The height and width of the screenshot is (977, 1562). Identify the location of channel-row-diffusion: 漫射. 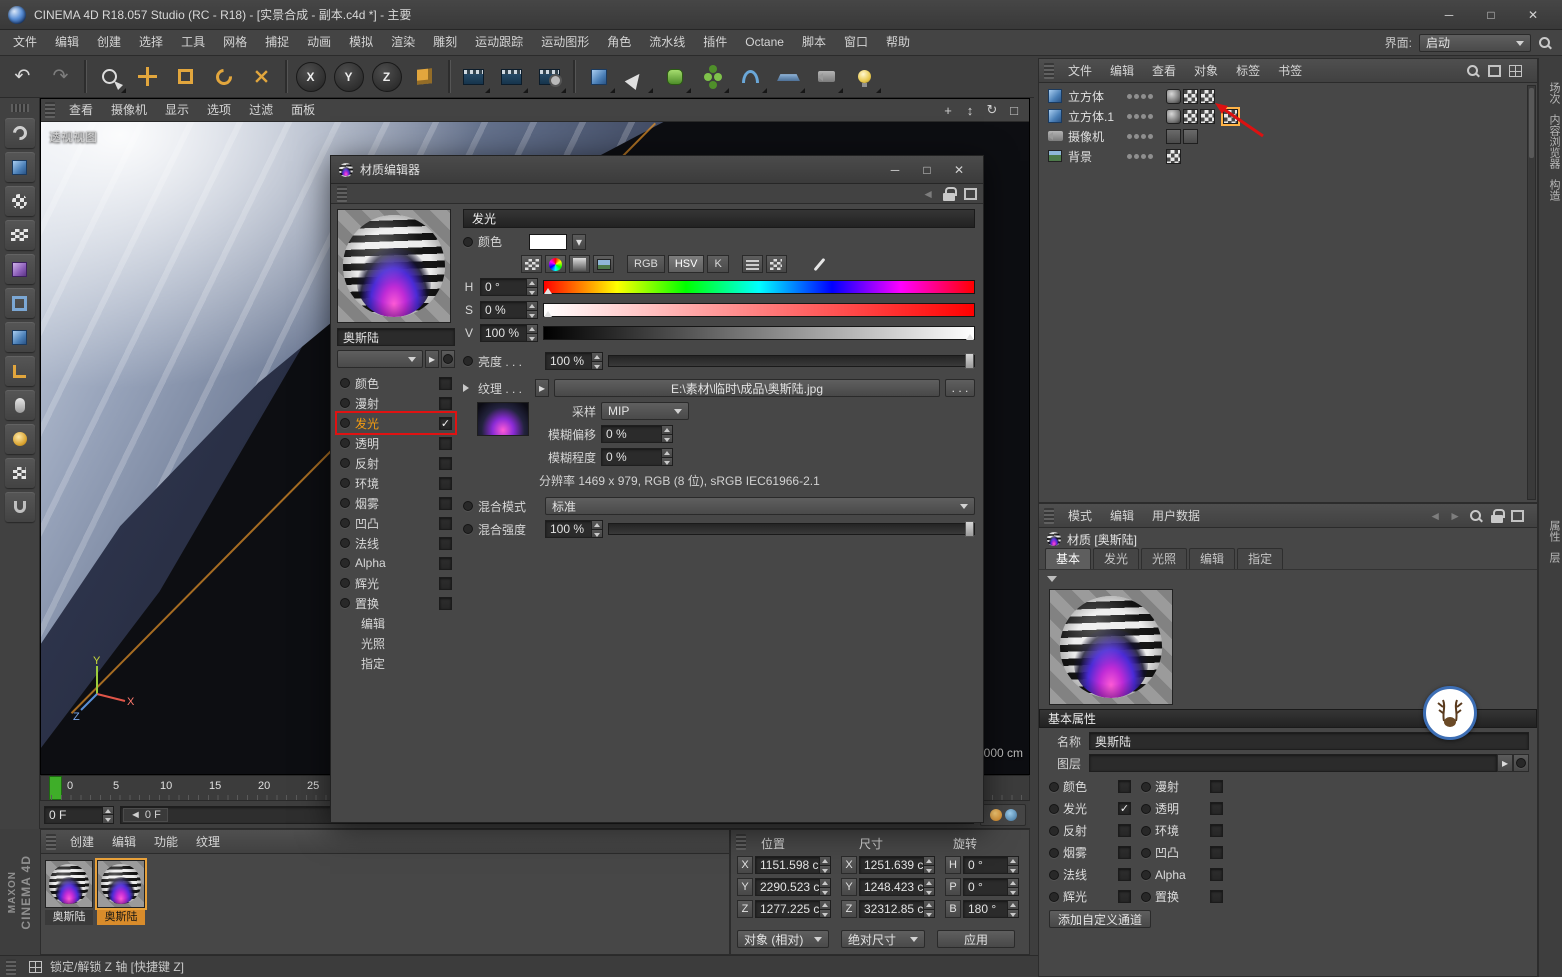
(396, 403).